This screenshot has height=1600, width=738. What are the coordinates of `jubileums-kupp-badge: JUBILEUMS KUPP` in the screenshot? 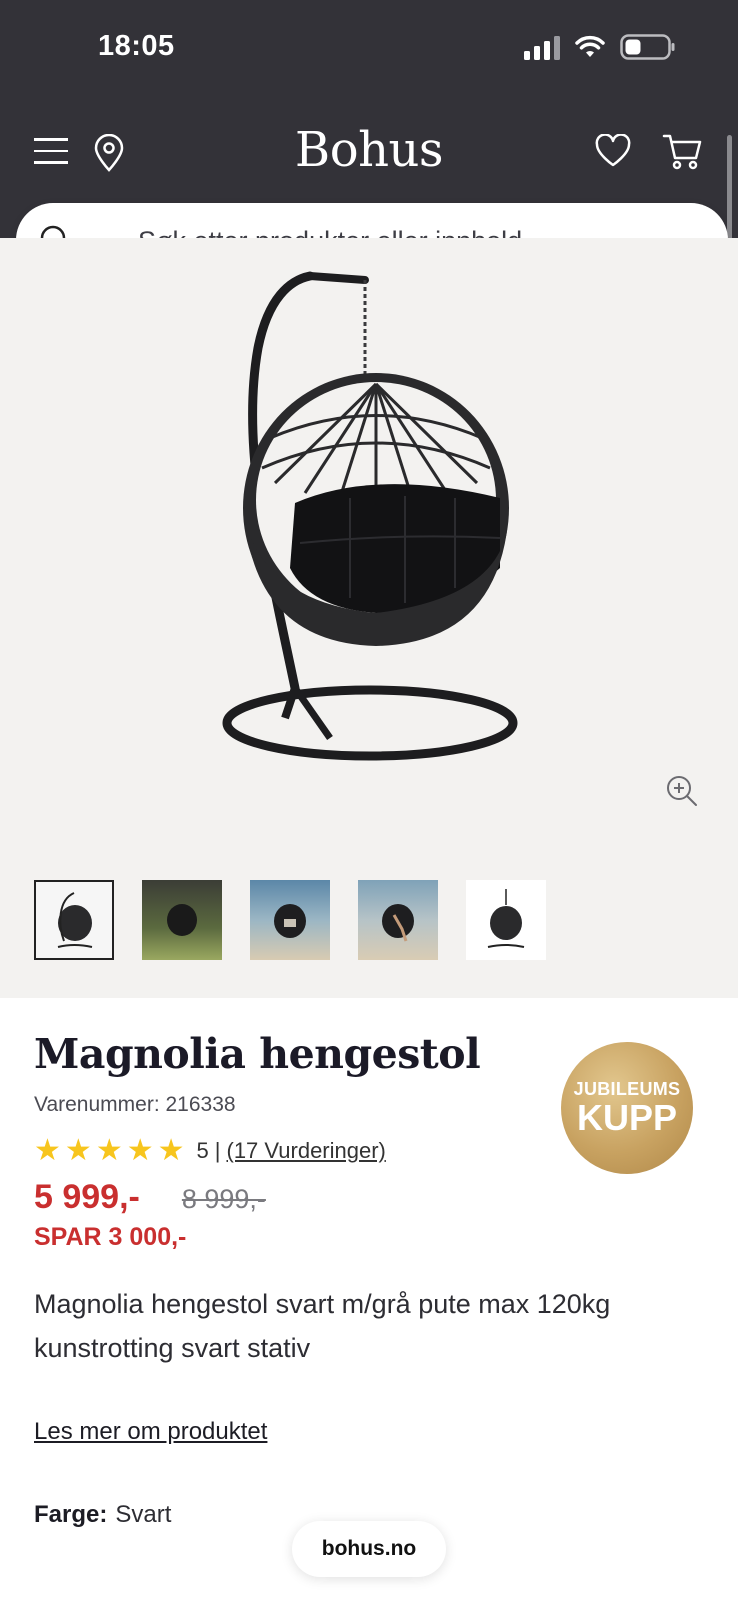 It's located at (627, 1108).